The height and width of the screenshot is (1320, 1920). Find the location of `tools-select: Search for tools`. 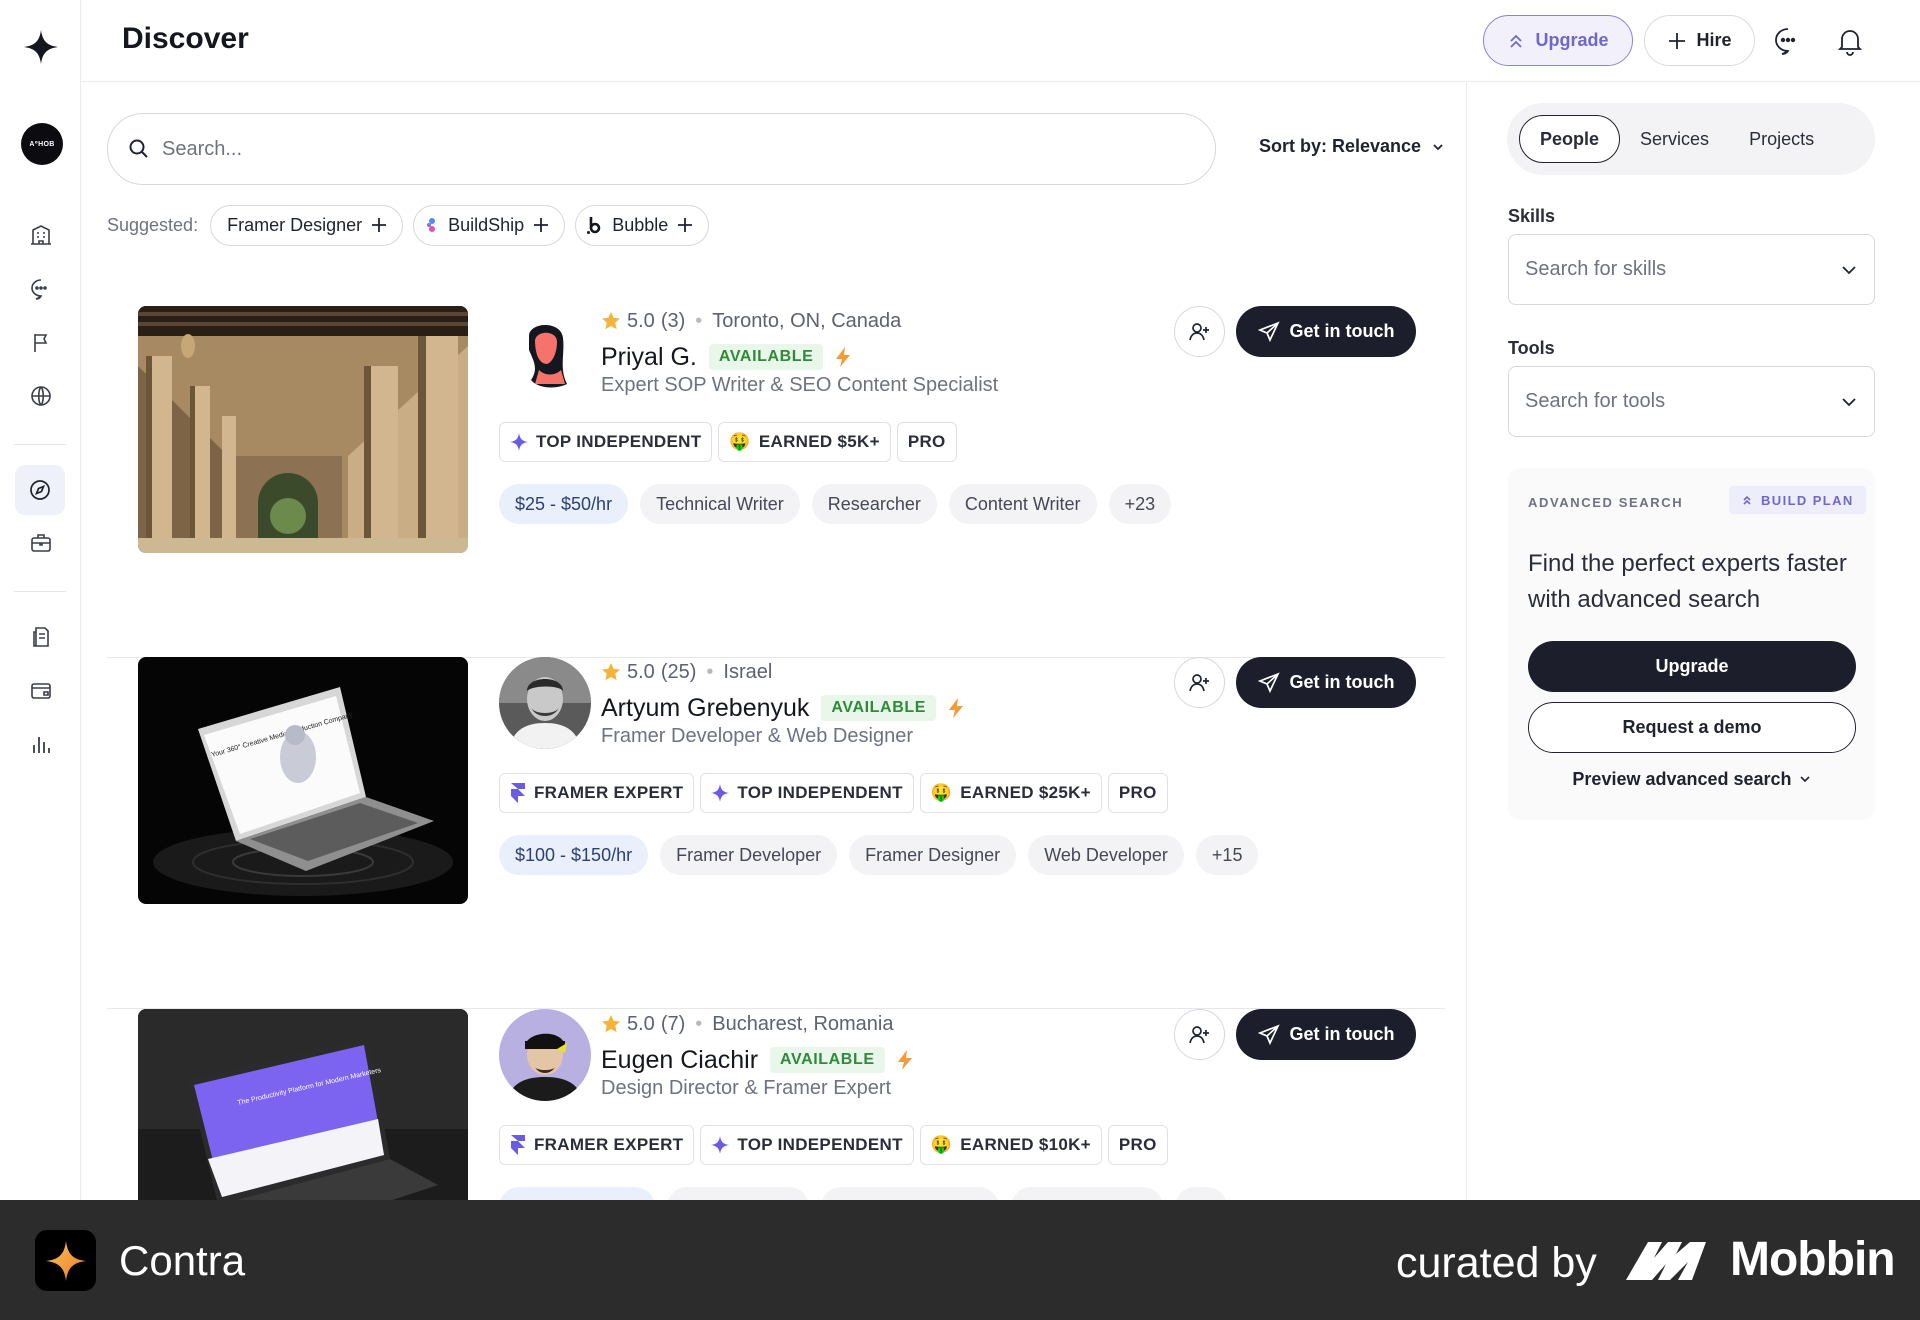

tools-select: Search for tools is located at coordinates (1691, 401).